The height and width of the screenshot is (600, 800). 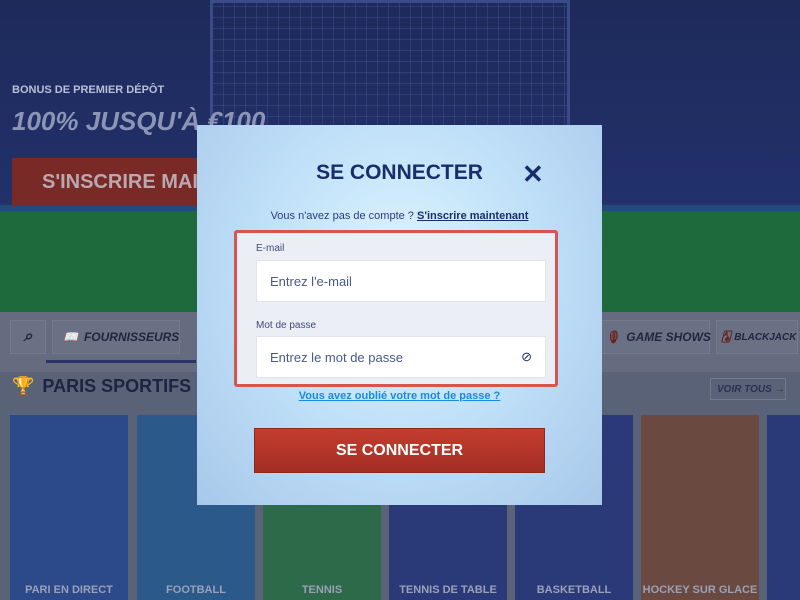 What do you see at coordinates (783, 507) in the screenshot?
I see `card-more` at bounding box center [783, 507].